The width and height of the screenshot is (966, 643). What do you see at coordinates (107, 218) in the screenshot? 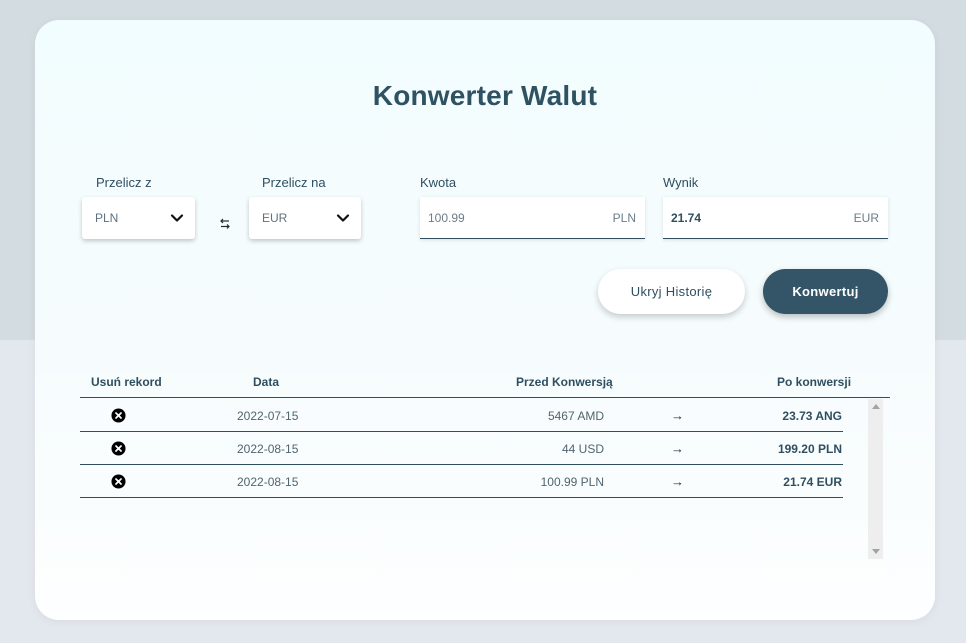
I see `from-currency-value: PLN` at bounding box center [107, 218].